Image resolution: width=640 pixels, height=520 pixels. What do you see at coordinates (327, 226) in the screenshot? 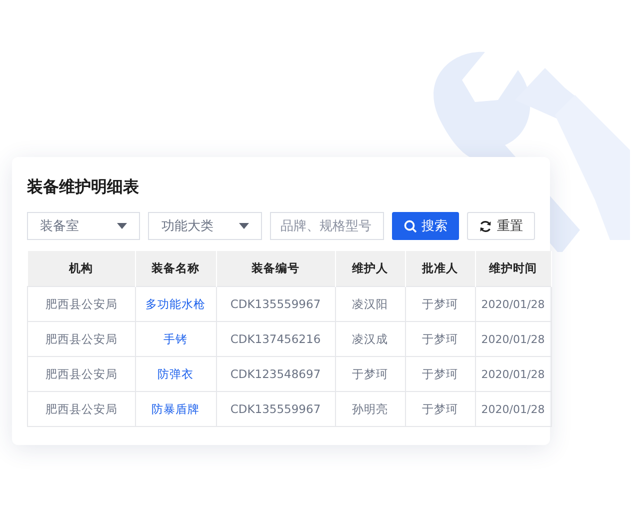
I see `search-field: 品牌、规格型号` at bounding box center [327, 226].